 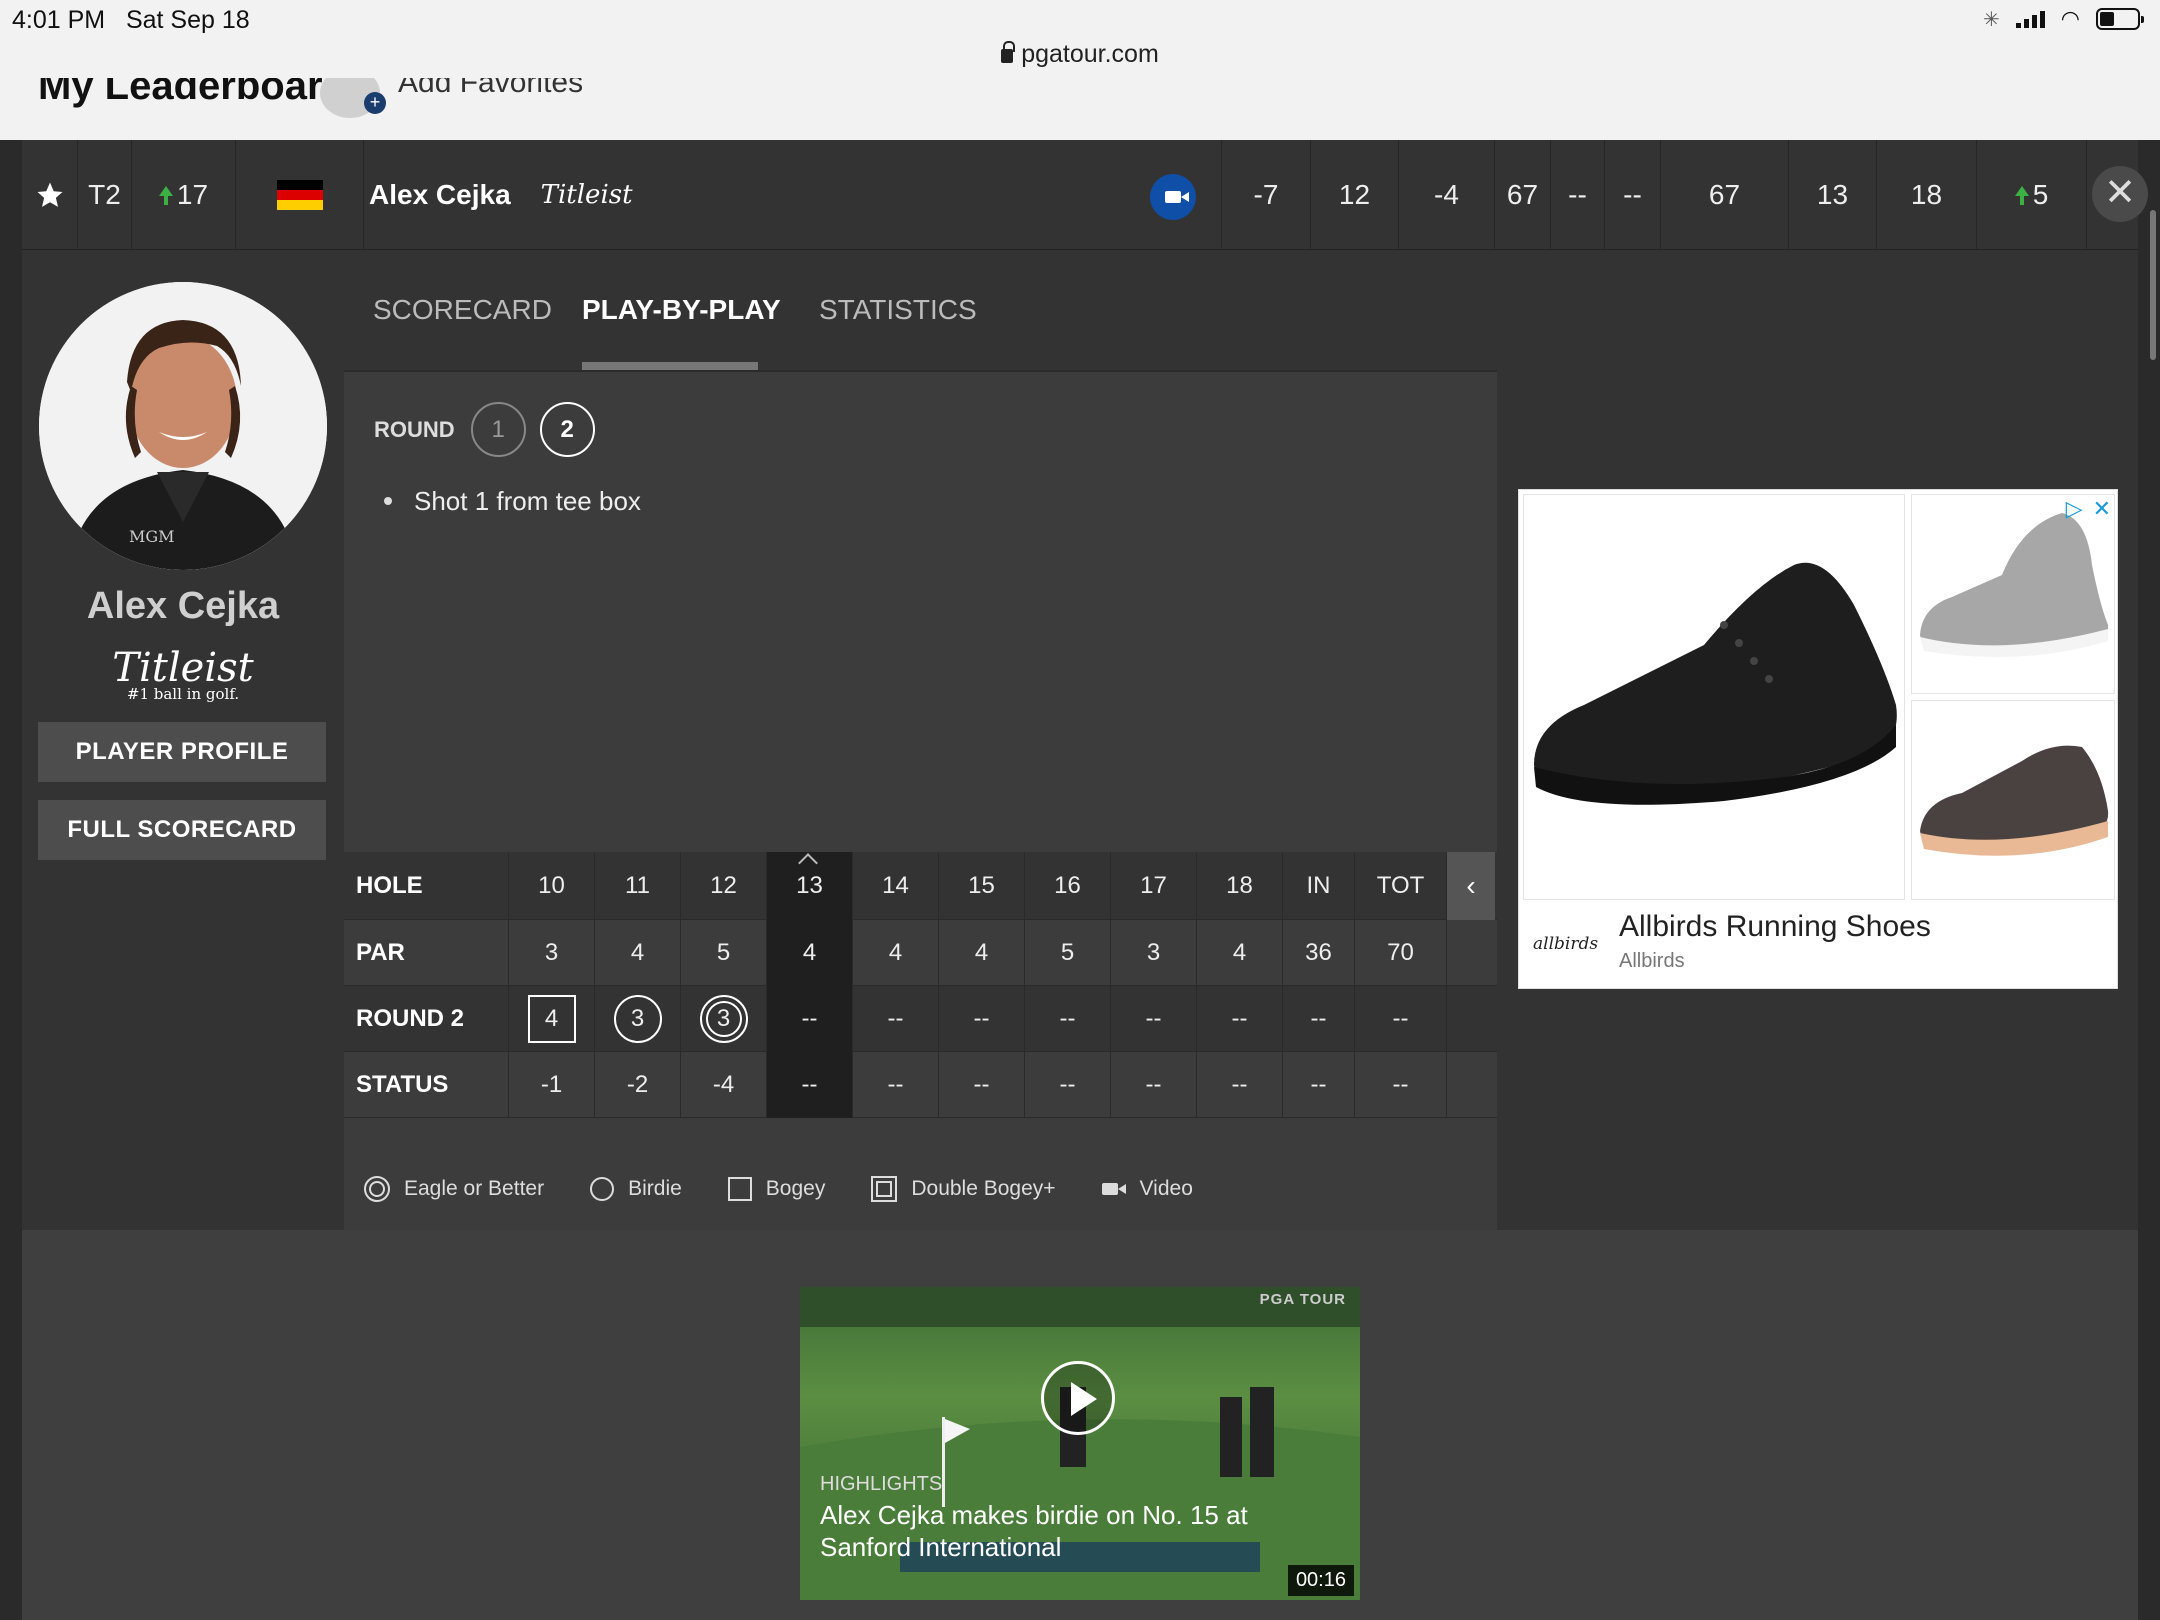 I want to click on add-favorites-link: Add Favorites, so click(x=490, y=89).